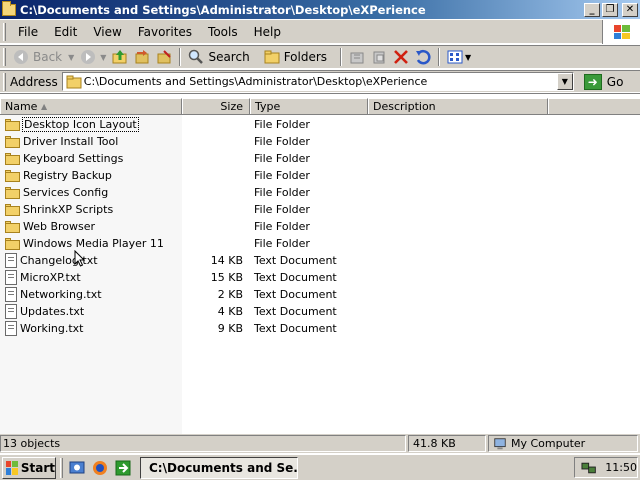  I want to click on column-header-size: Size, so click(216, 106).